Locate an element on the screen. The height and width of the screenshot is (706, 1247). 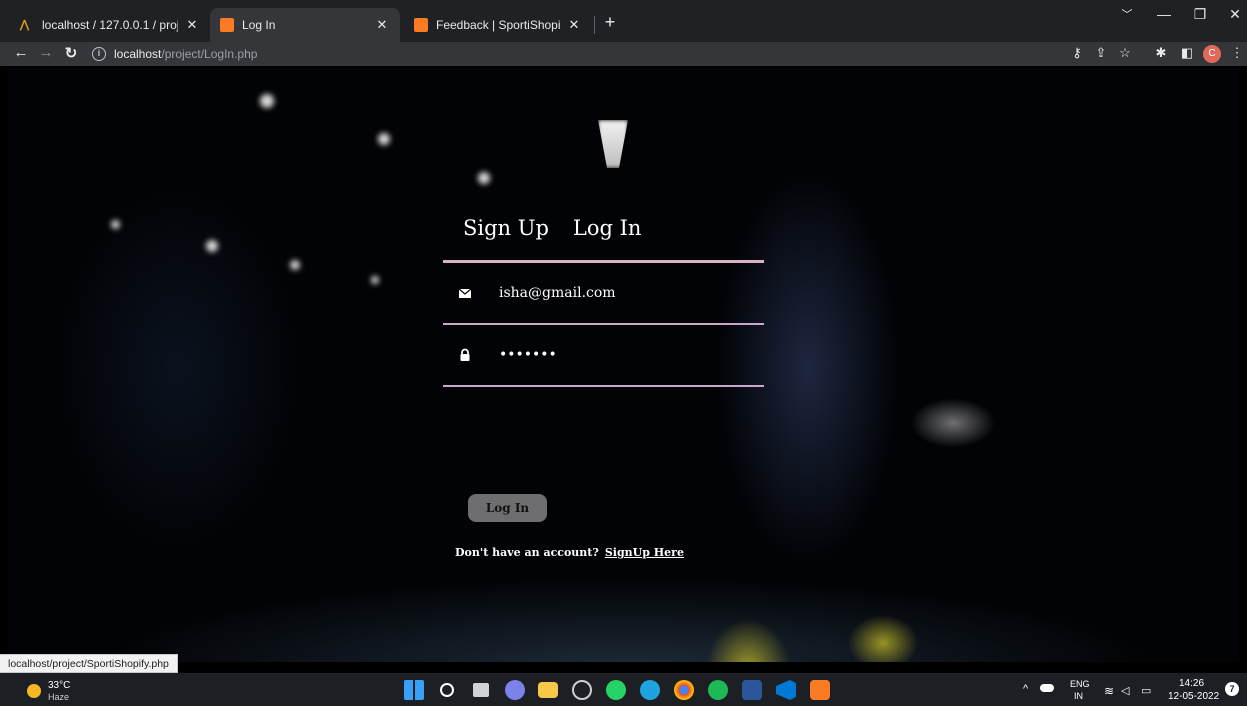
bookmark-star-icon: ☆ is located at coordinates (1125, 53).